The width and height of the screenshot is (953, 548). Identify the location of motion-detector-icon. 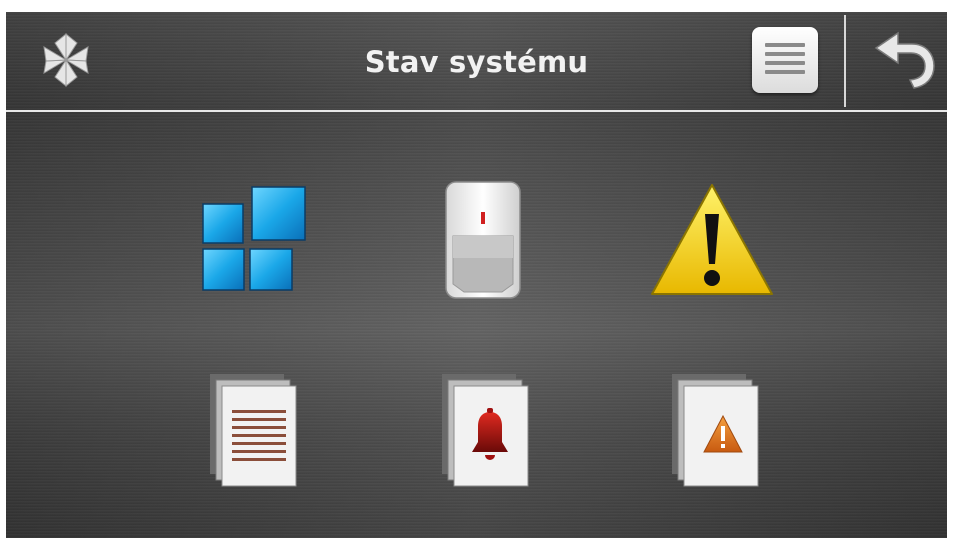
(483, 240).